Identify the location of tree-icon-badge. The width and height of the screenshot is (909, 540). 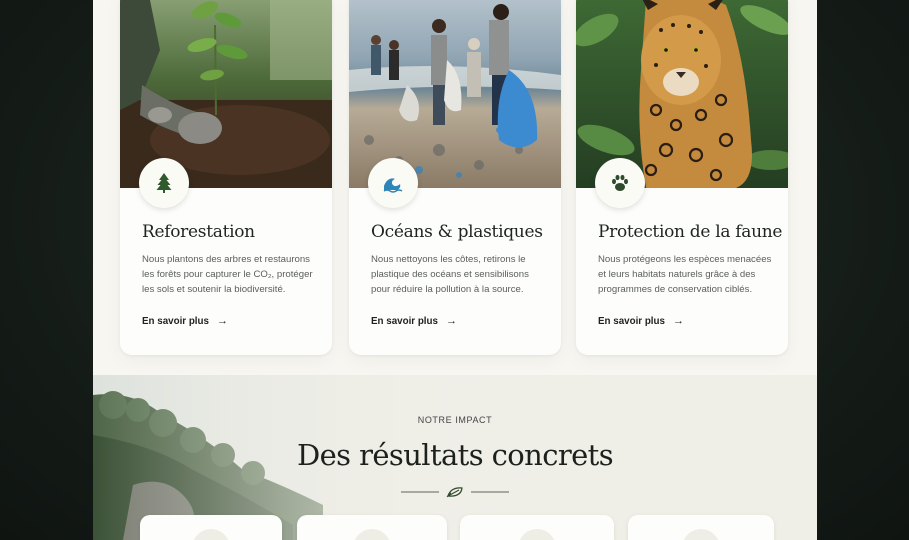
(164, 183).